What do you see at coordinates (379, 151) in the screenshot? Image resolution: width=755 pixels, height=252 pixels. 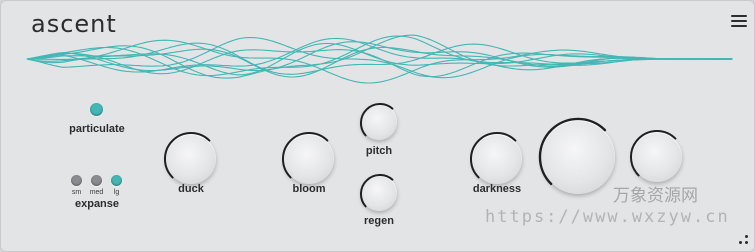 I see `pitch-label: pitch` at bounding box center [379, 151].